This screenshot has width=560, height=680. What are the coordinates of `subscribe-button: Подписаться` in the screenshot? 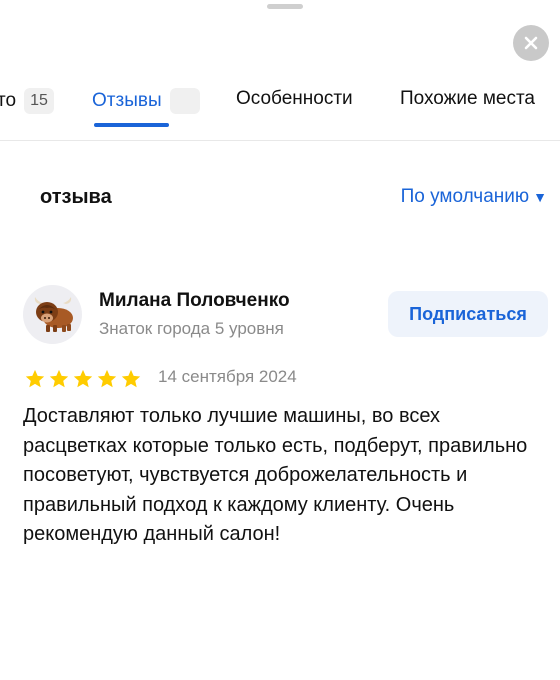 It's located at (468, 314).